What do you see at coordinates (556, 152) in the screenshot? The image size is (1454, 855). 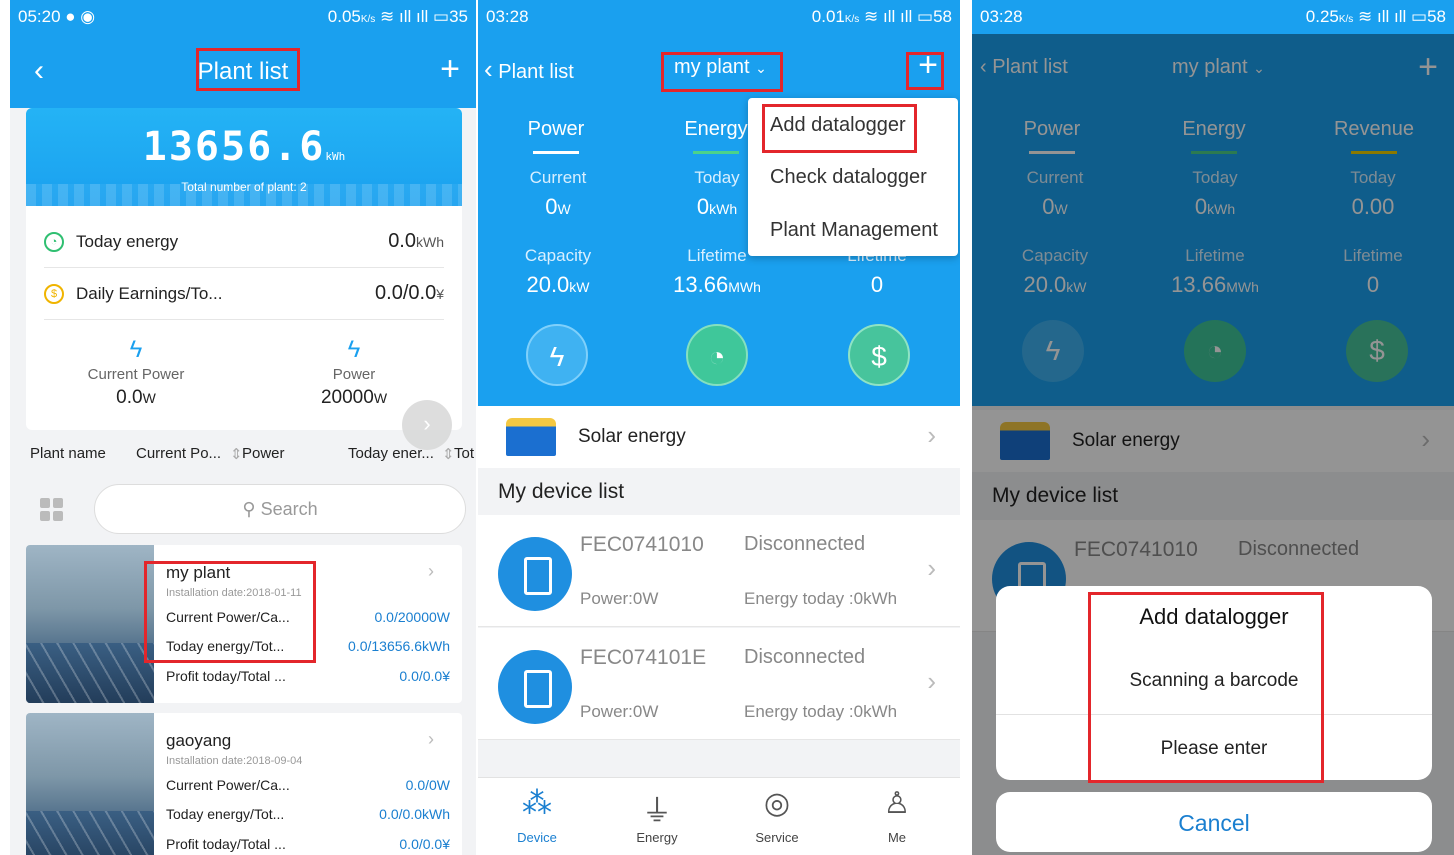 I see `tab-underline` at bounding box center [556, 152].